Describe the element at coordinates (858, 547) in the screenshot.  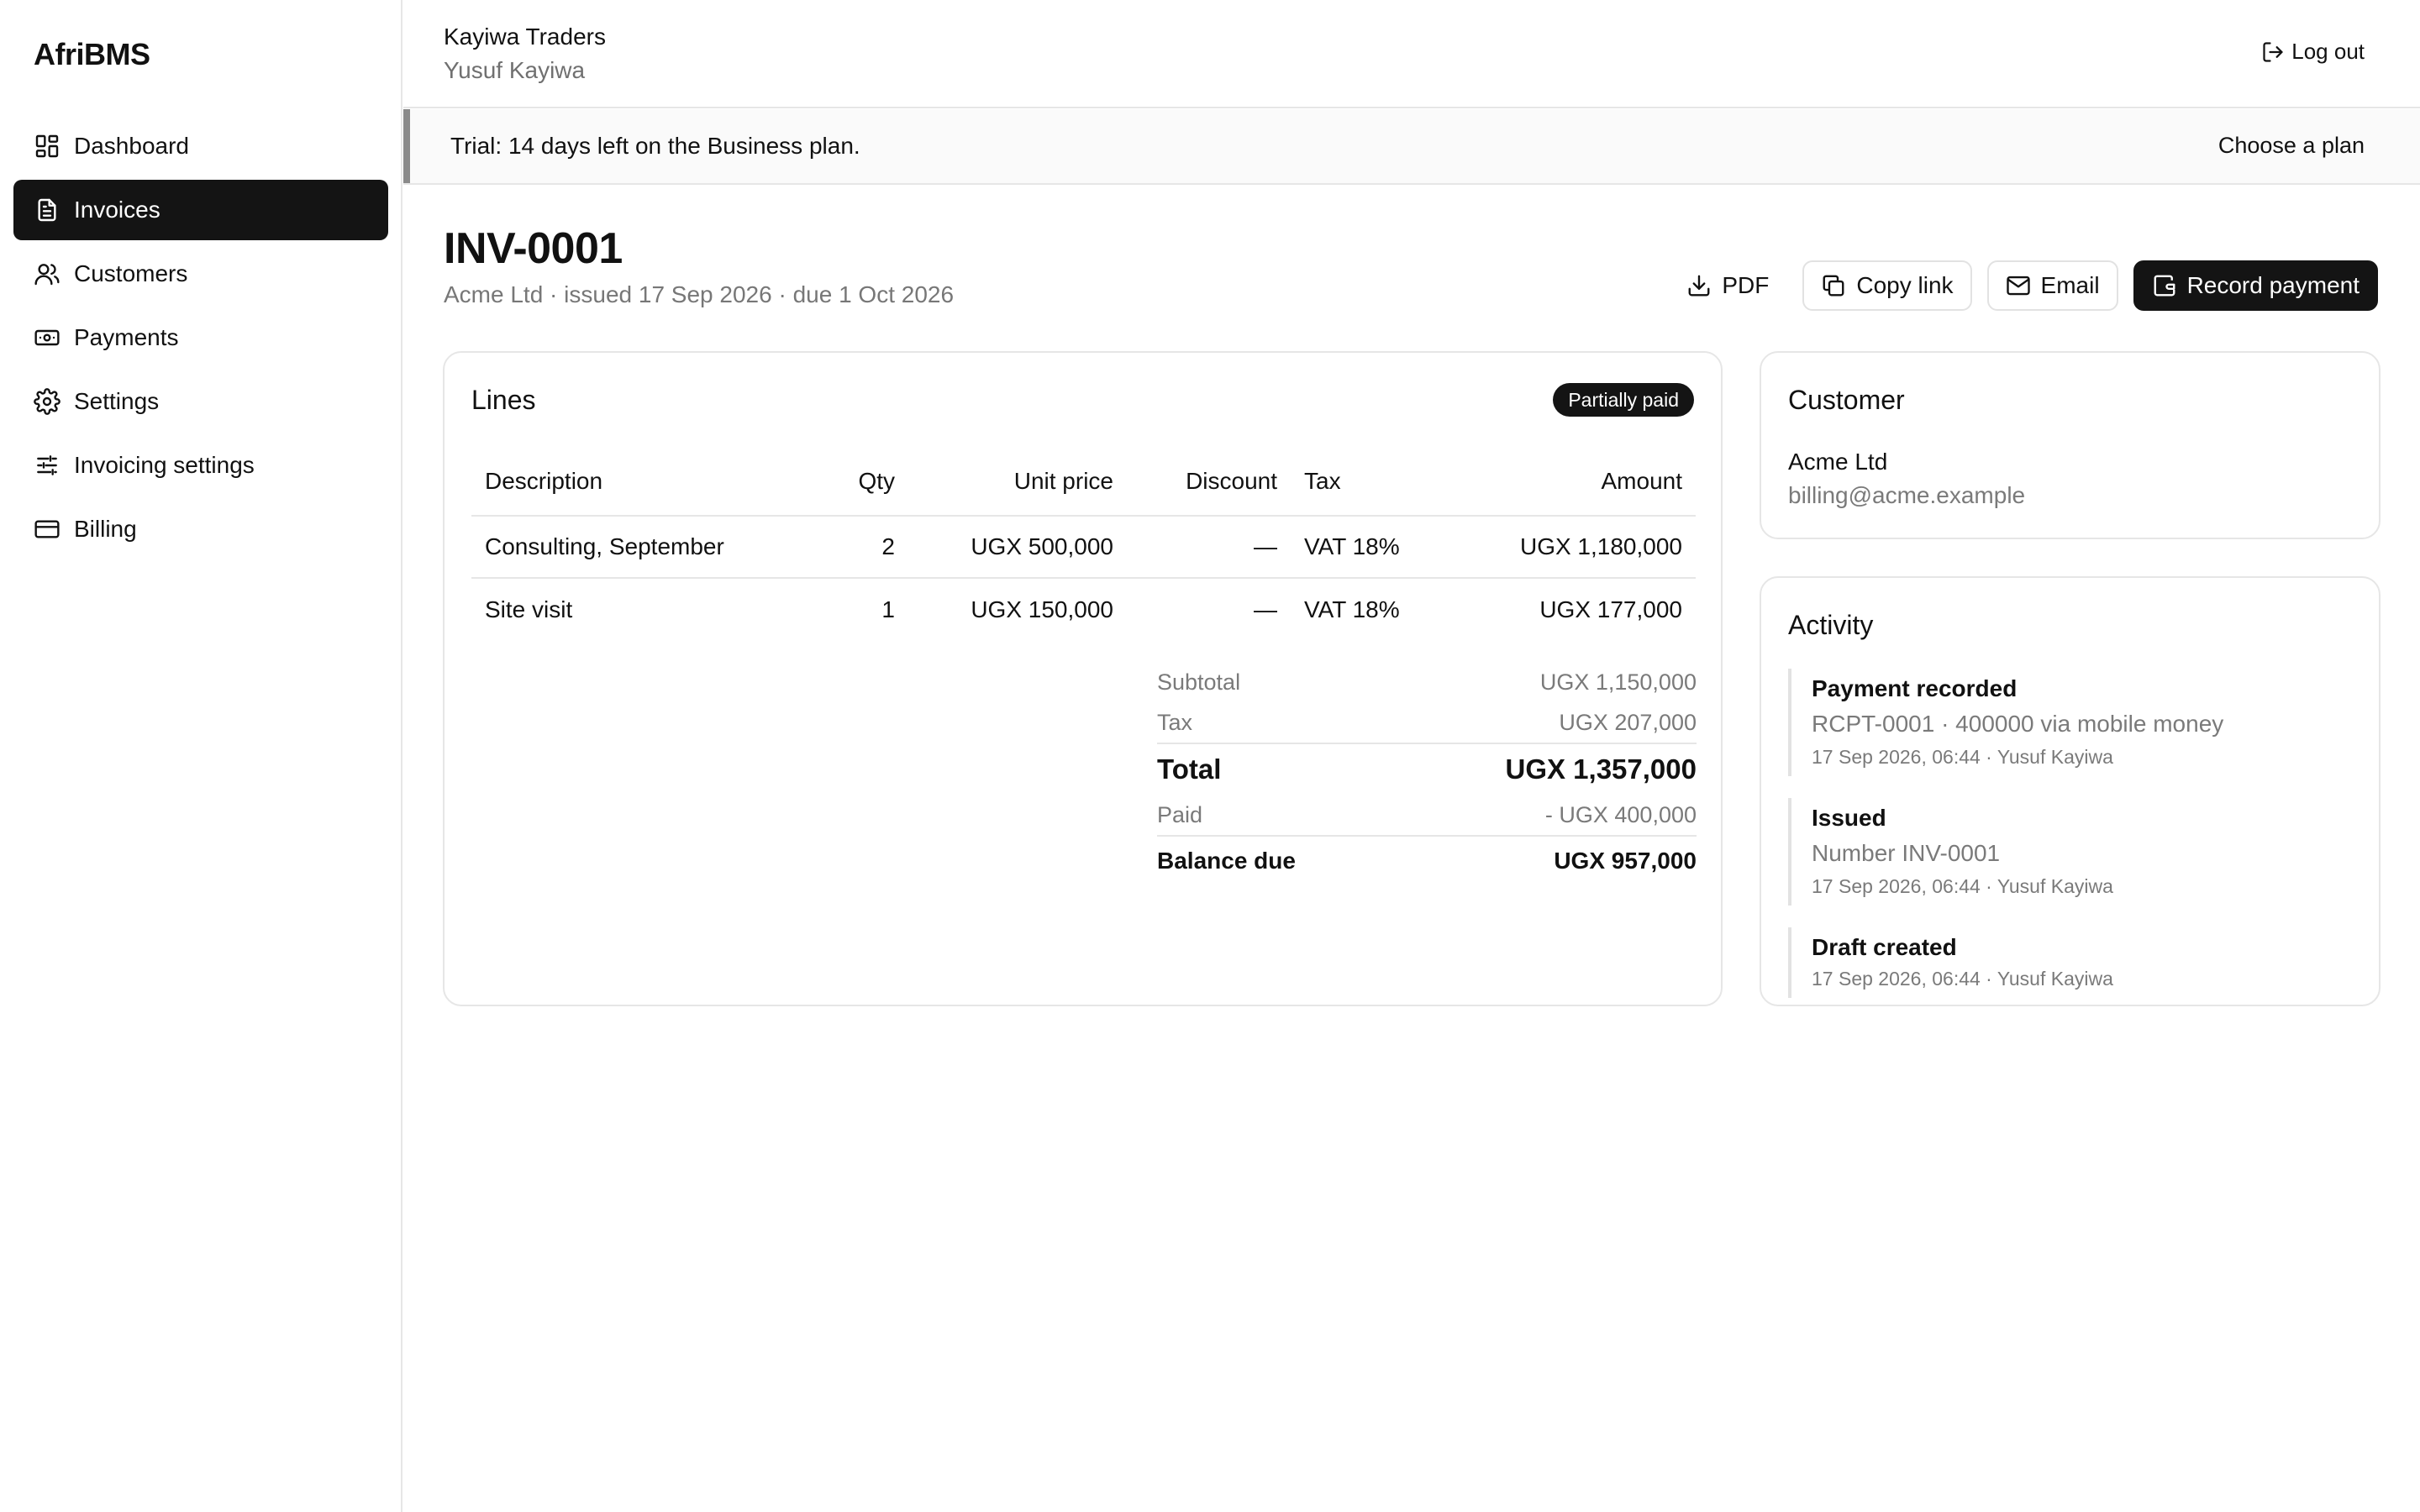
I see `line-qty: 2` at that location.